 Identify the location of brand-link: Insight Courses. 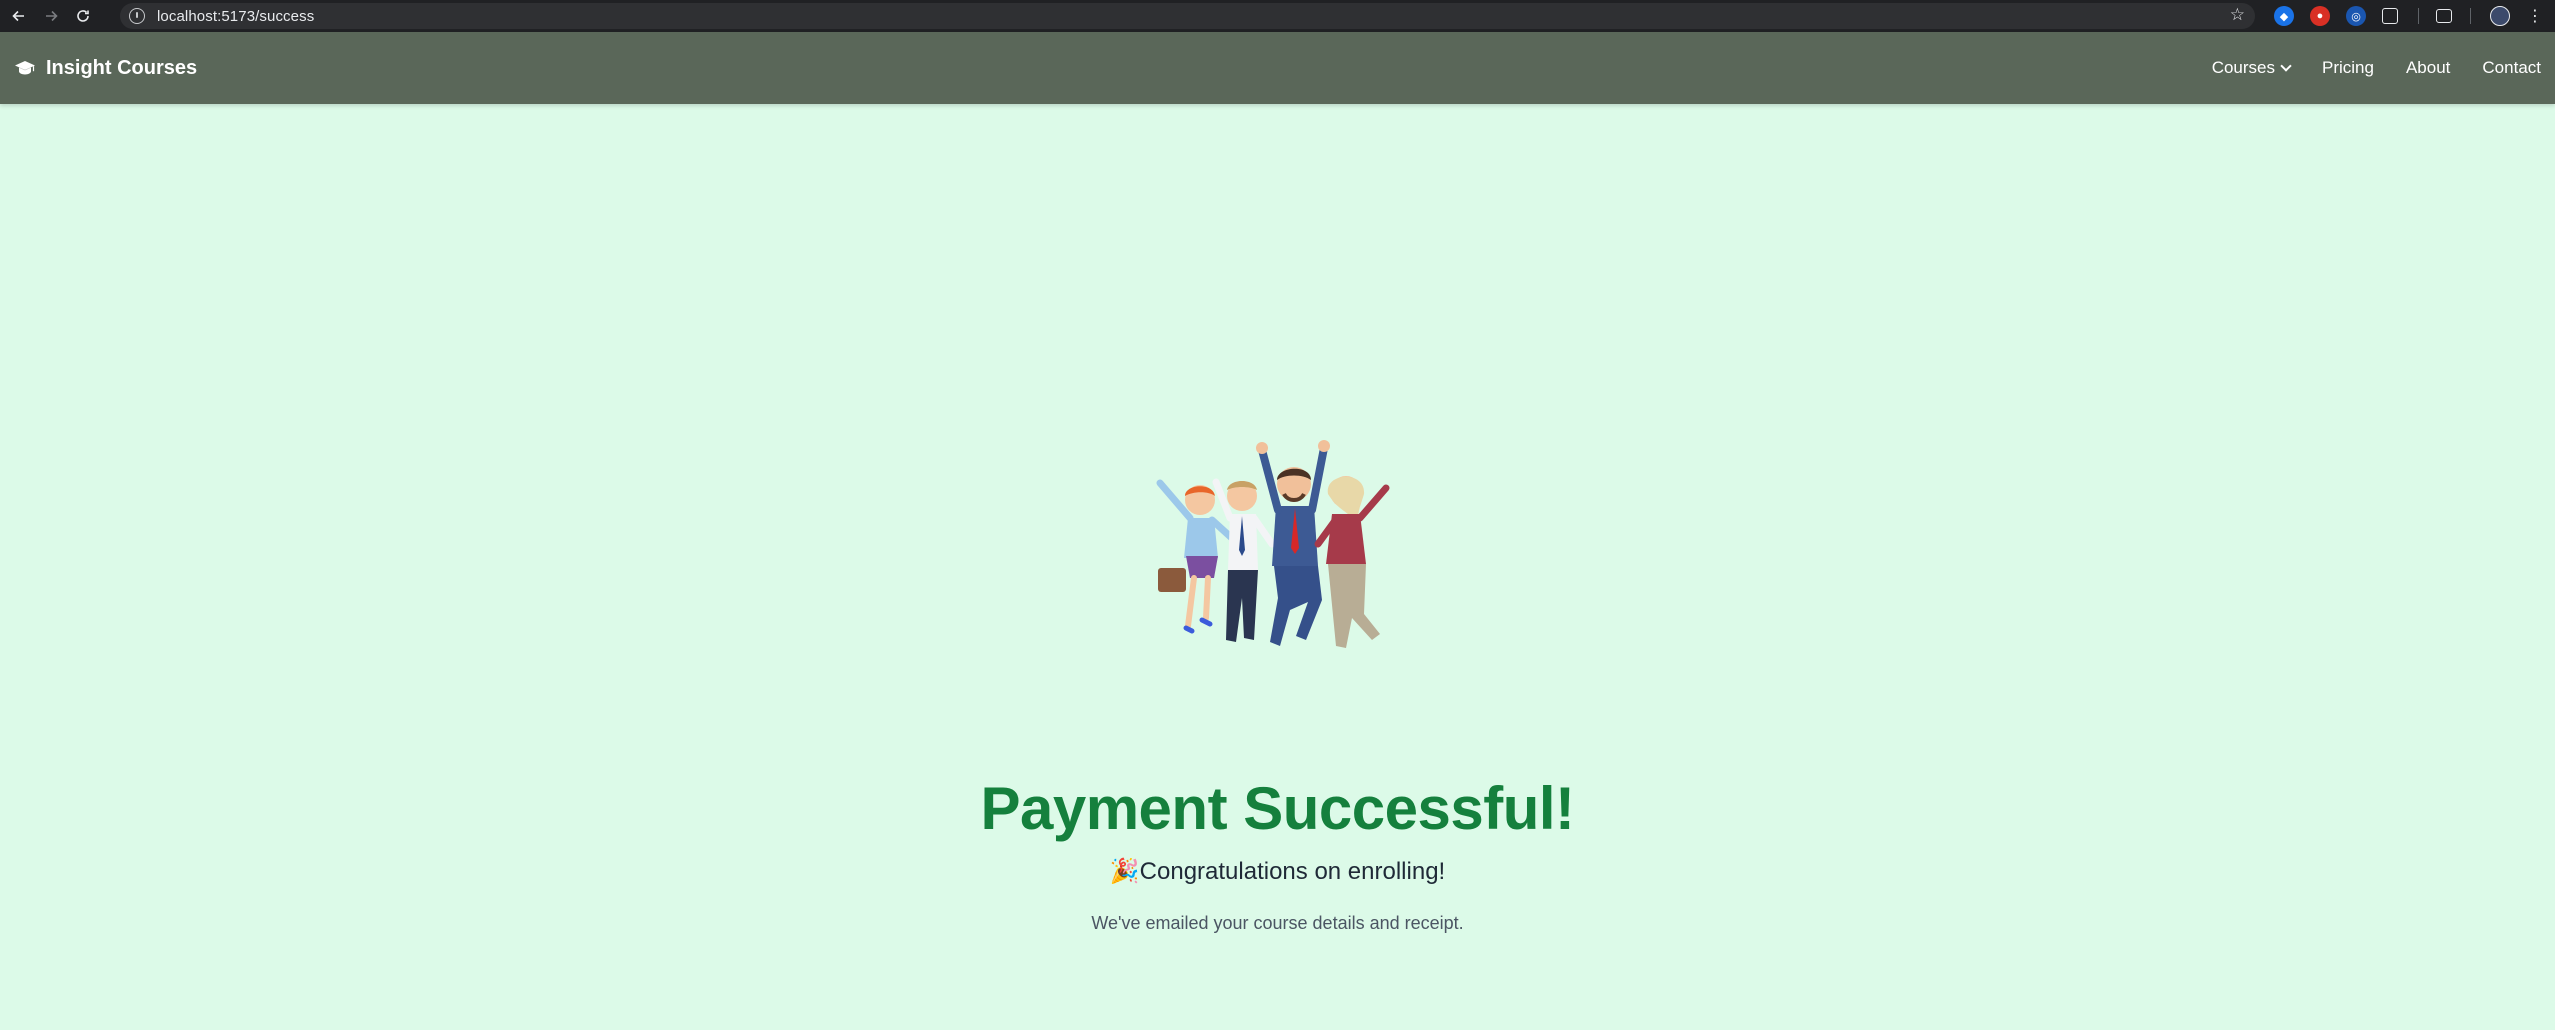
(105, 68).